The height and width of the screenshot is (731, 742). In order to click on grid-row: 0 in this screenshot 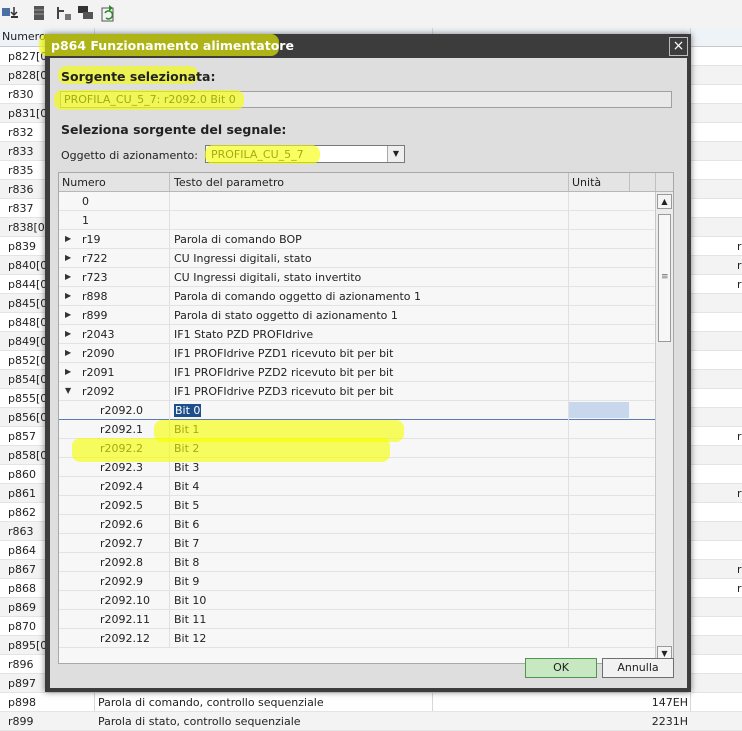, I will do `click(357, 201)`.